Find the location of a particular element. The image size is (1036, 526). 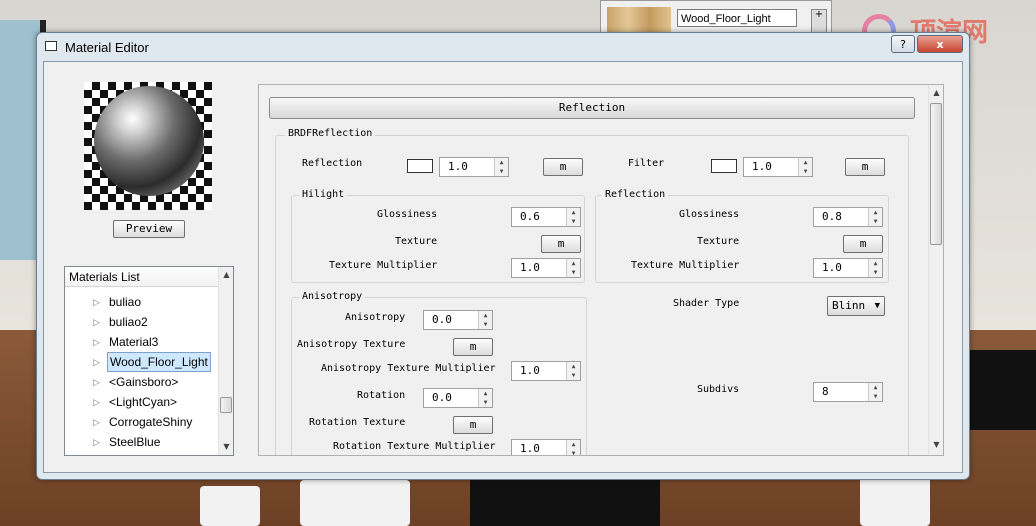

hilight-multiplier-value: 1.0 is located at coordinates (530, 267).